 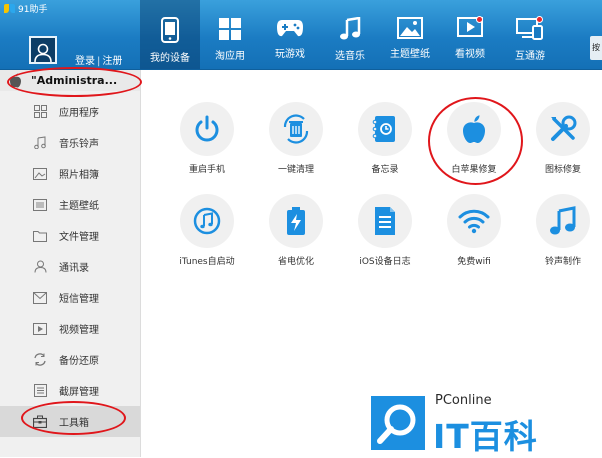 I want to click on sidebar-item-label: 短信管理, so click(x=79, y=299).